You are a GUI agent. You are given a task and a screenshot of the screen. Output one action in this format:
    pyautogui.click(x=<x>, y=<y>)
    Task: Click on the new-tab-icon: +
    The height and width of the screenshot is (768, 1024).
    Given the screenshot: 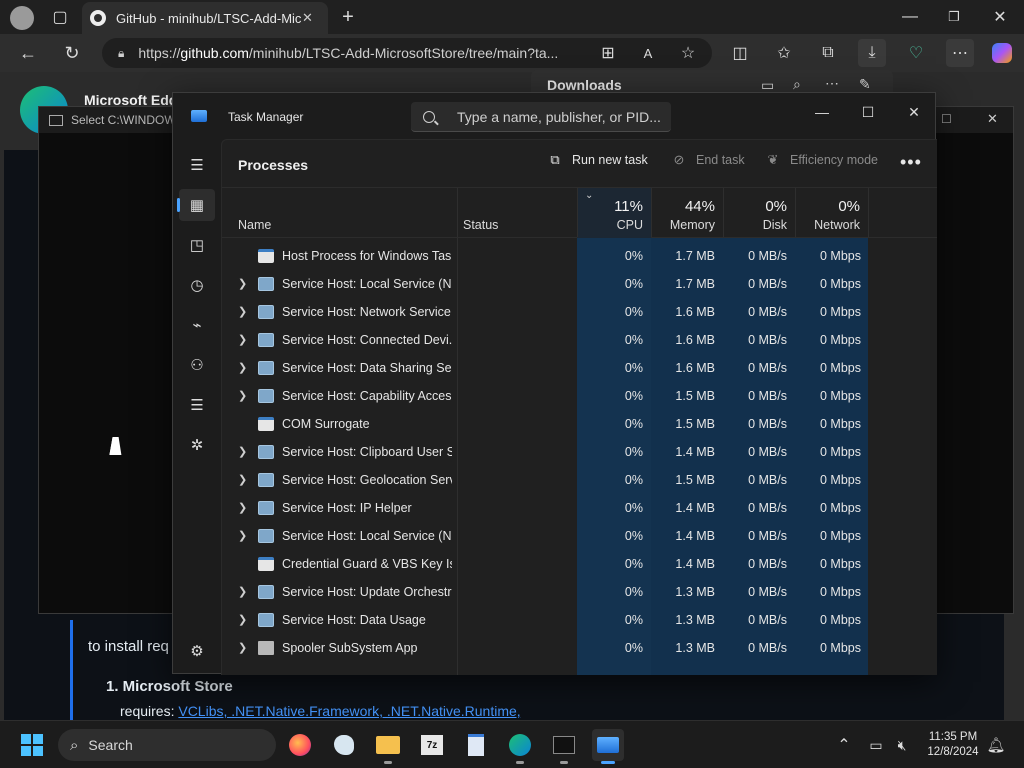 What is the action you would take?
    pyautogui.click(x=348, y=17)
    